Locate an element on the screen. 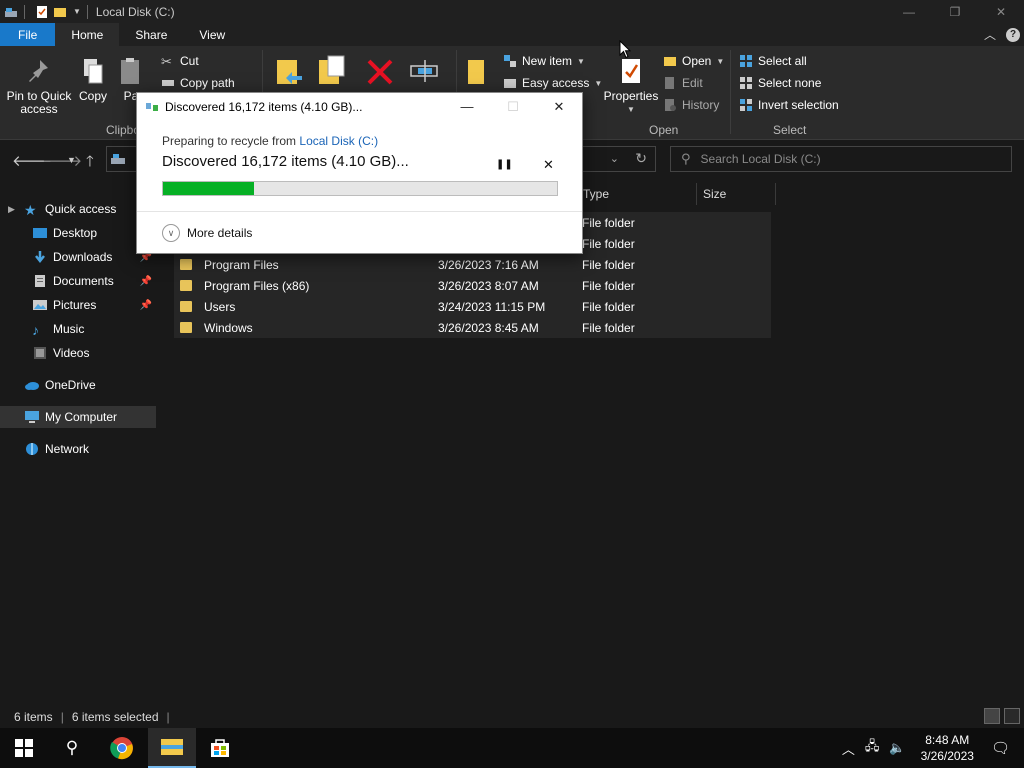 The width and height of the screenshot is (1024, 768). edit-button: Edit is located at coordinates (683, 83).